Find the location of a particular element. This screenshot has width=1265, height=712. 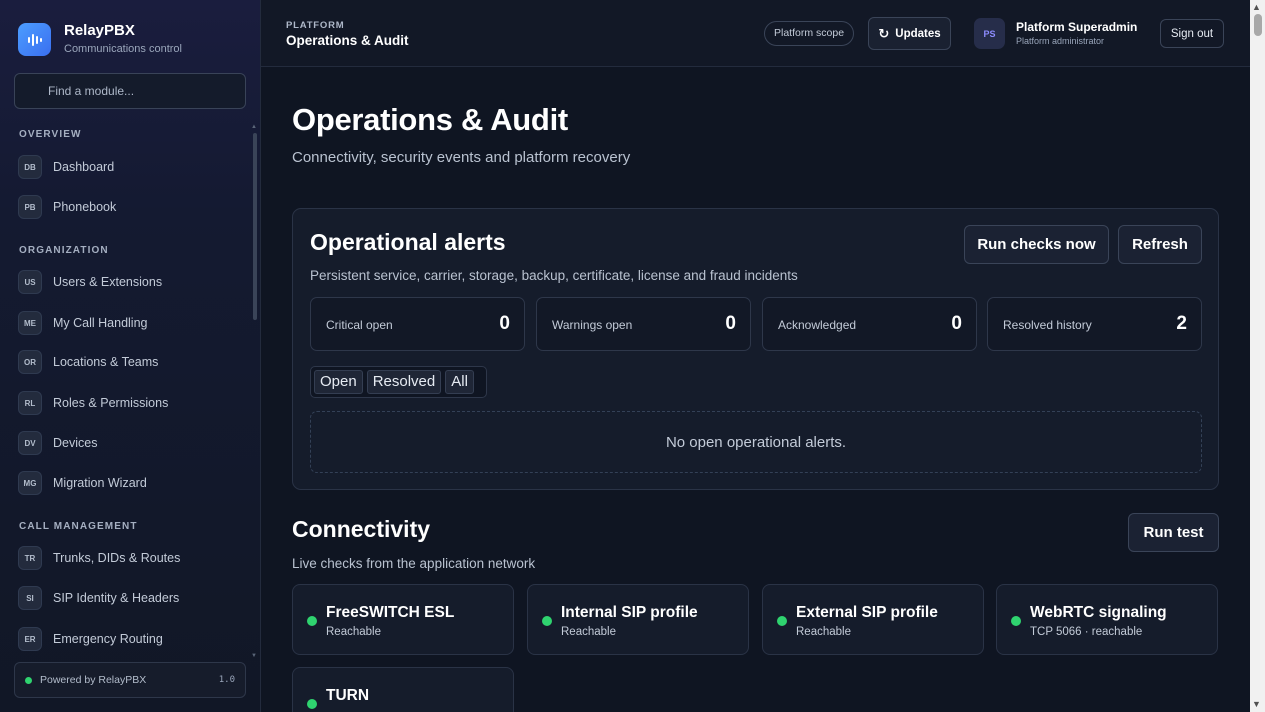

stat-label: Acknowledged is located at coordinates (817, 325).